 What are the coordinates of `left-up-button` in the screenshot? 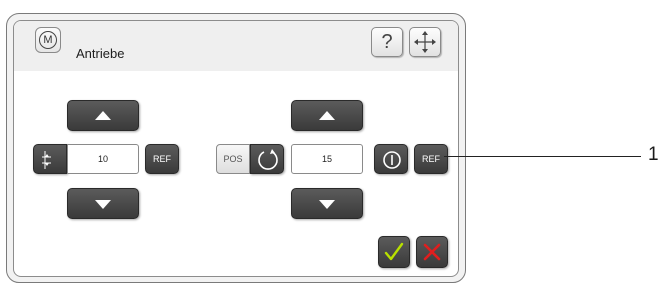 It's located at (103, 115).